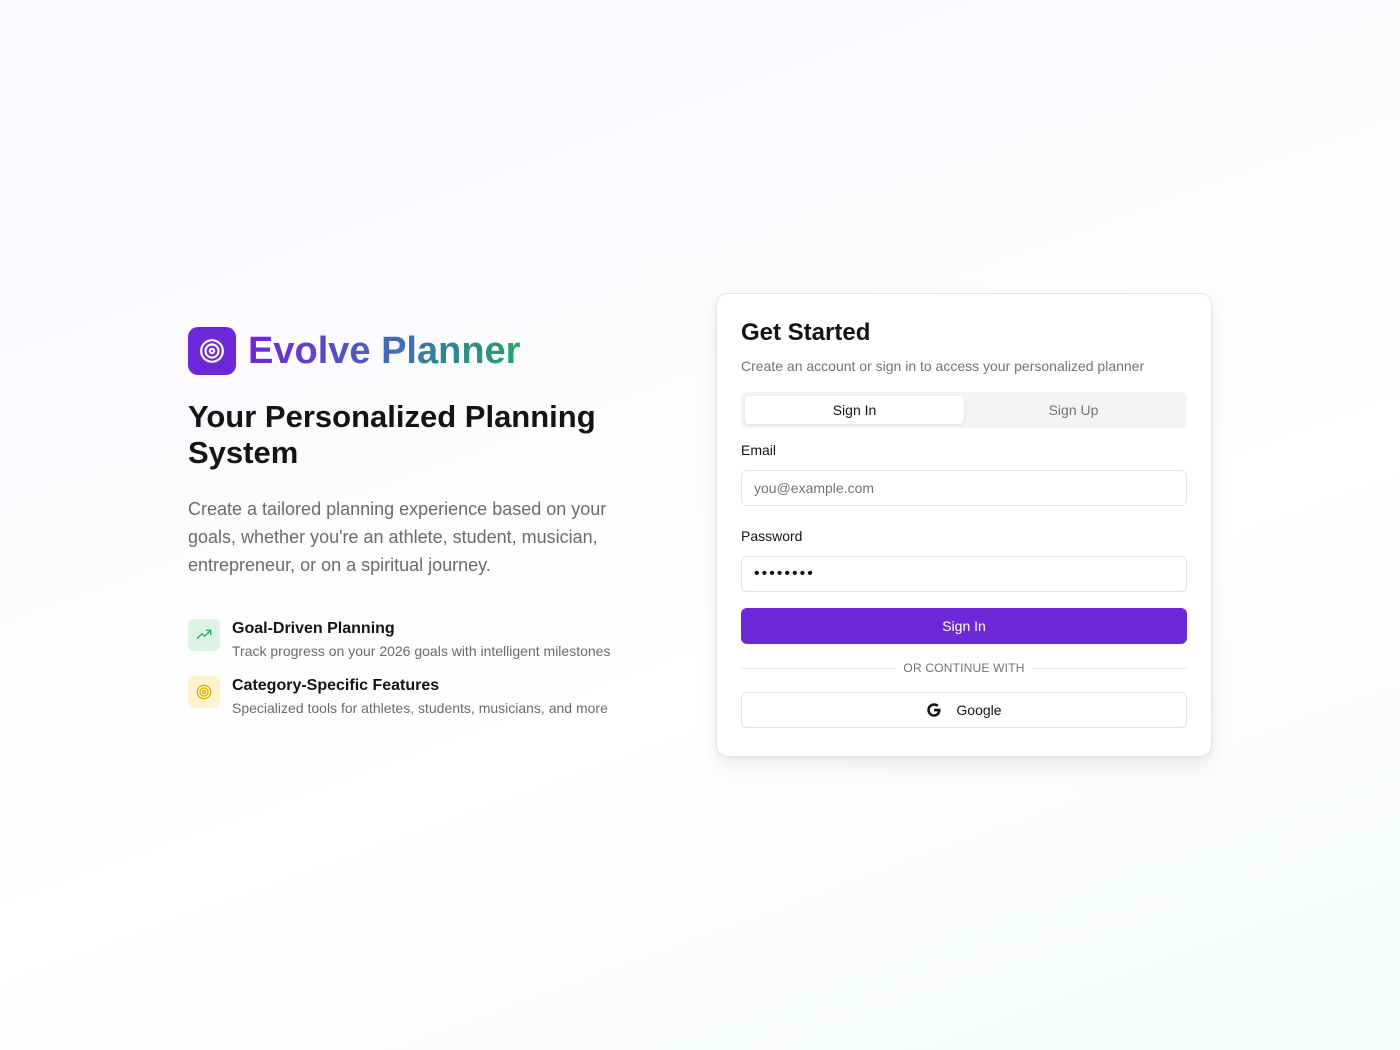  Describe the element at coordinates (854, 410) in the screenshot. I see `tab-sign-in: Sign In` at that location.